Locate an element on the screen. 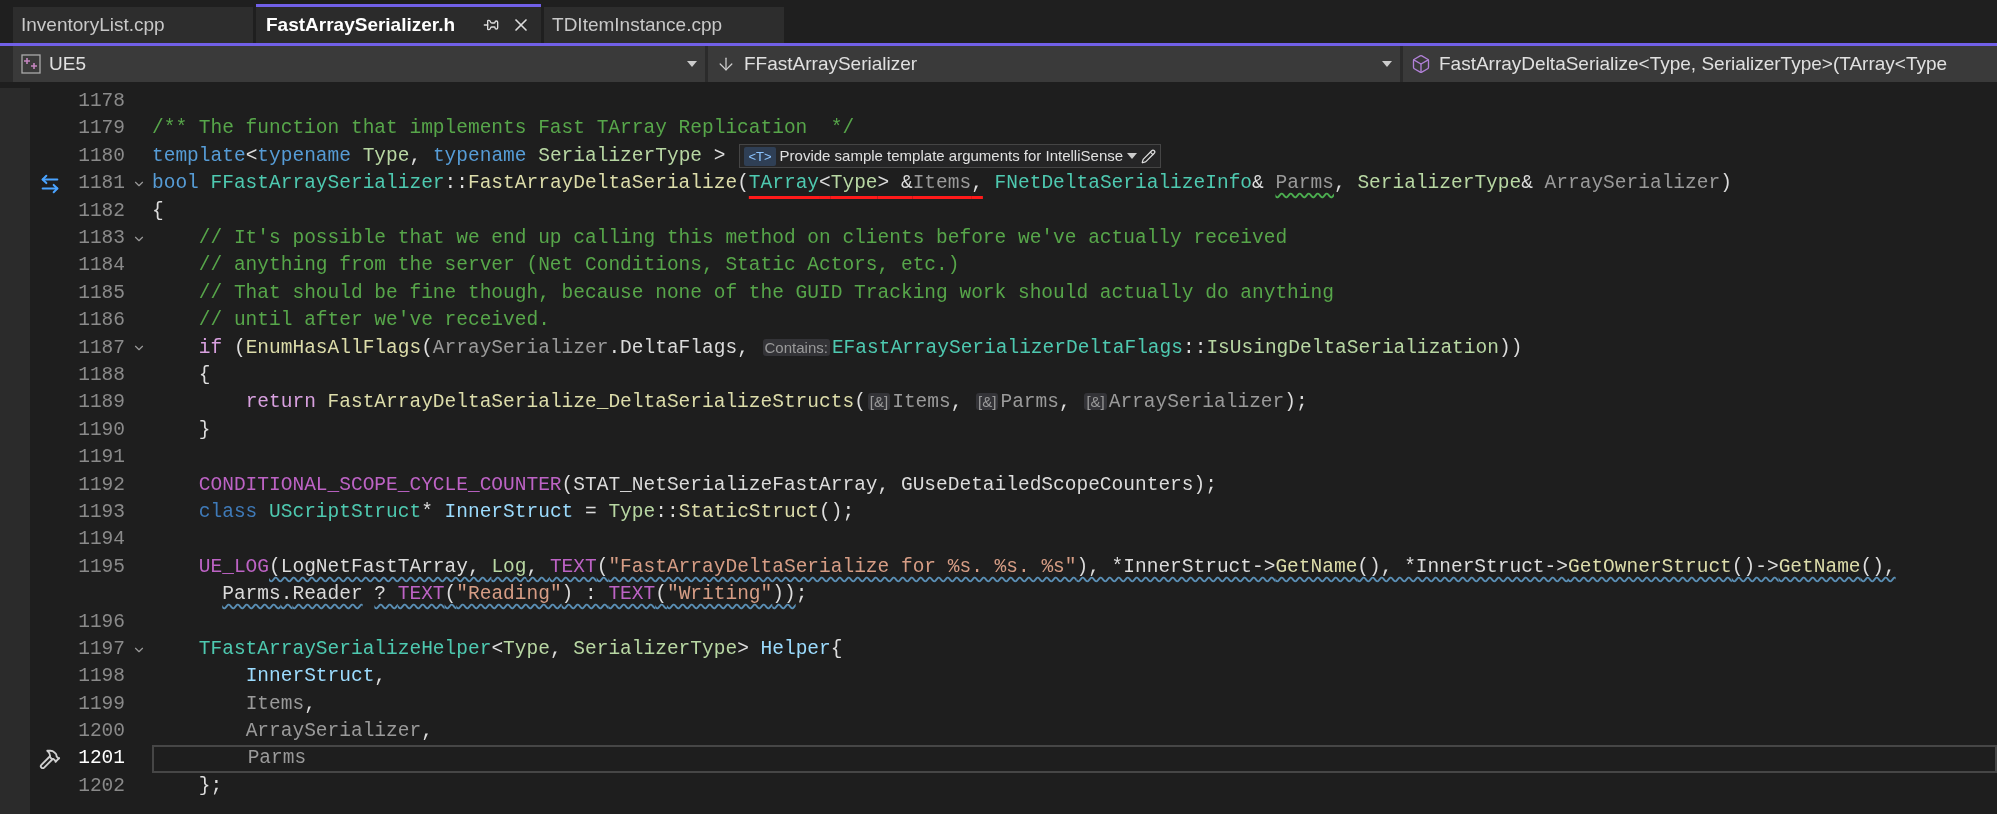 This screenshot has height=814, width=1997. code-line: // until after we've received. is located at coordinates (373, 321).